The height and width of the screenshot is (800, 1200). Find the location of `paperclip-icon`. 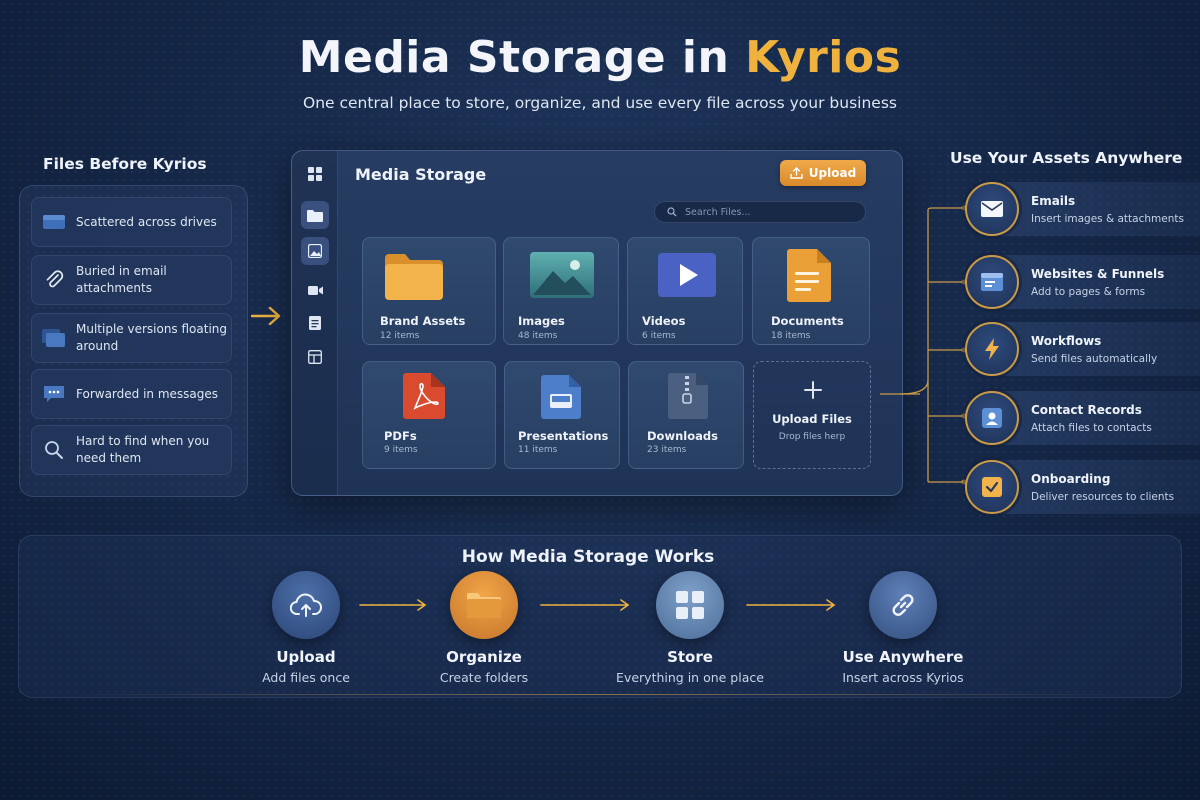

paperclip-icon is located at coordinates (54, 280).